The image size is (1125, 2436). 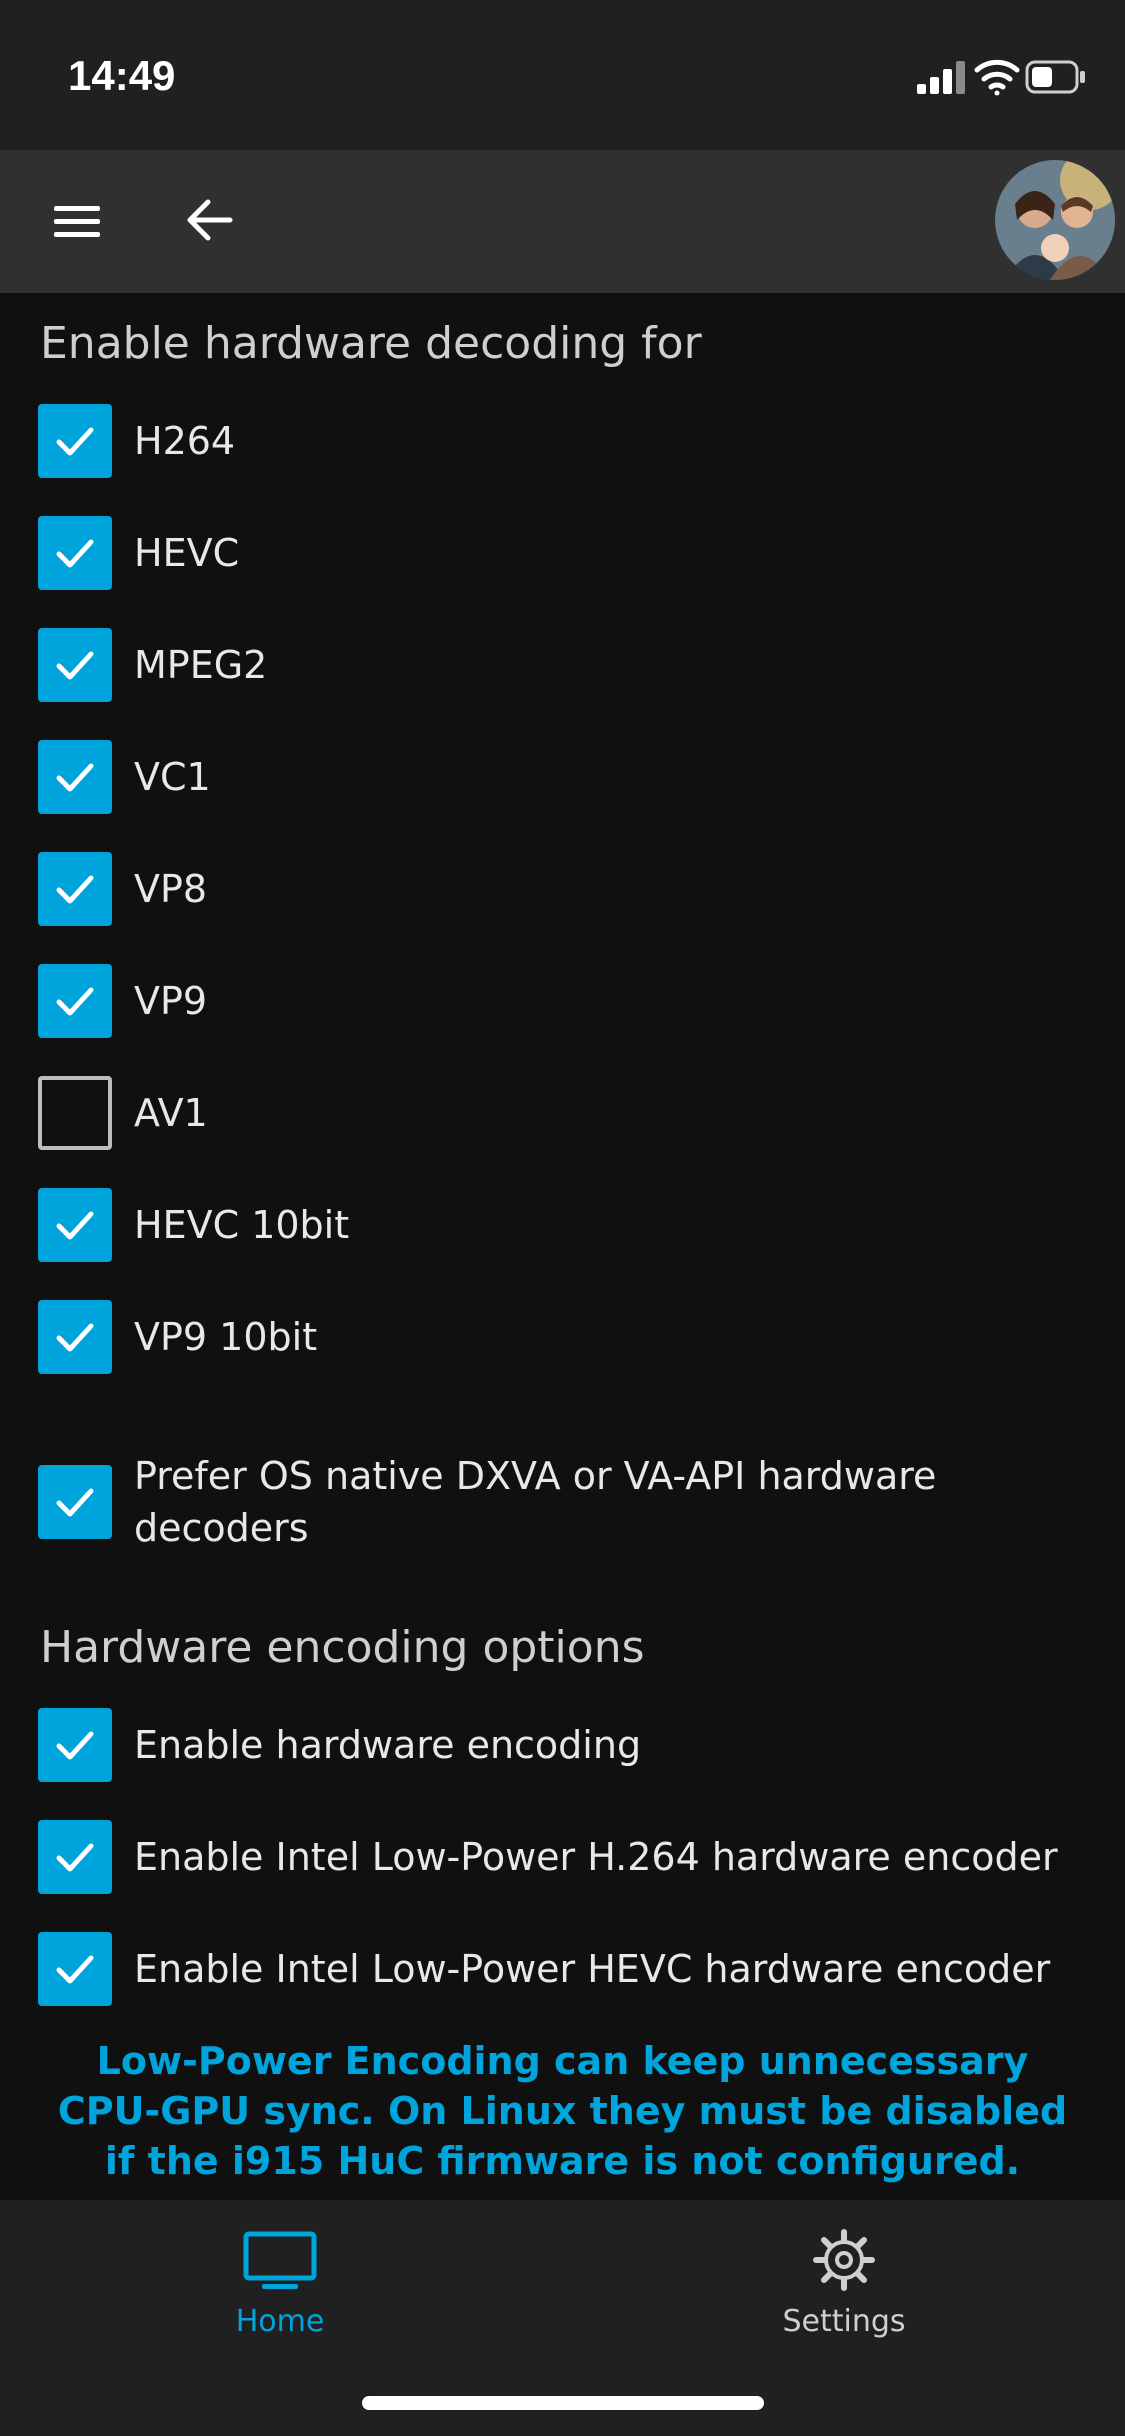 What do you see at coordinates (124, 777) in the screenshot?
I see `checkbox-row-vc1: VC1` at bounding box center [124, 777].